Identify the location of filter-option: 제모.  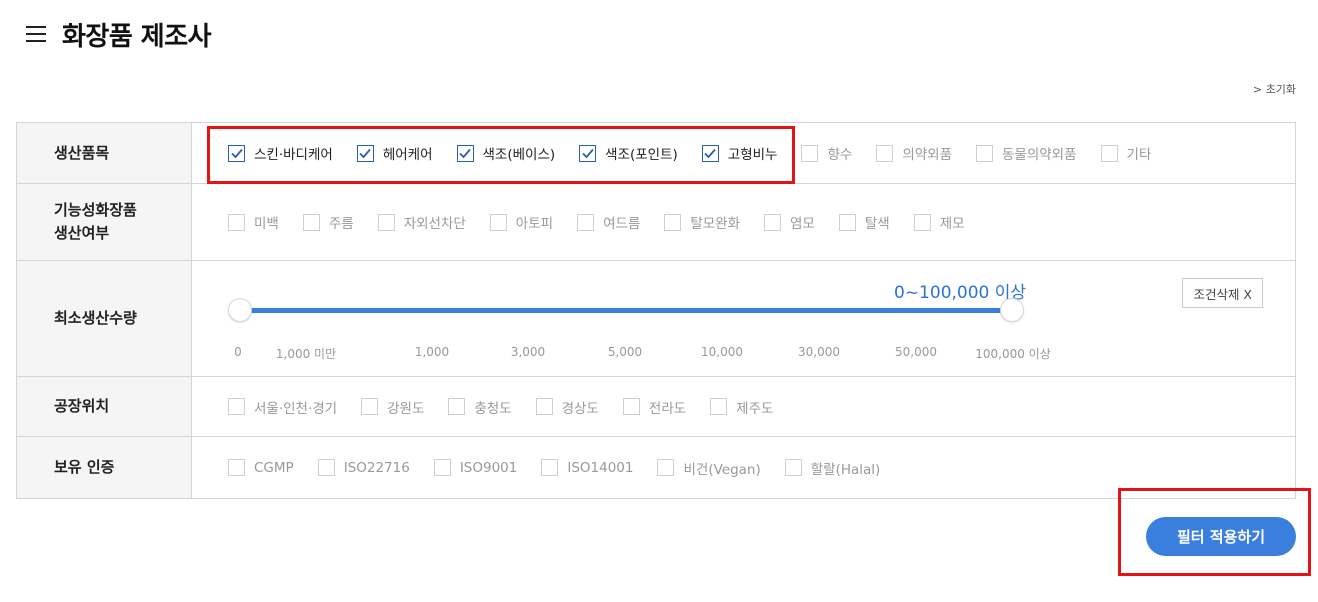
(939, 222).